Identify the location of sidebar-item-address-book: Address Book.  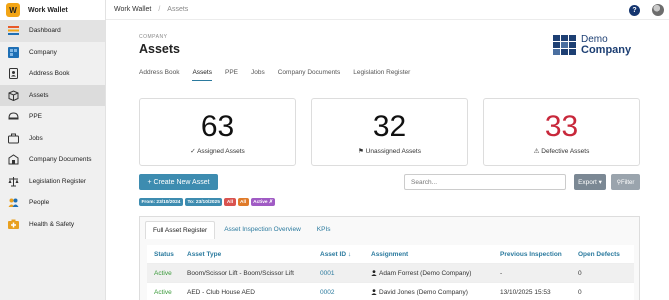
(52, 74).